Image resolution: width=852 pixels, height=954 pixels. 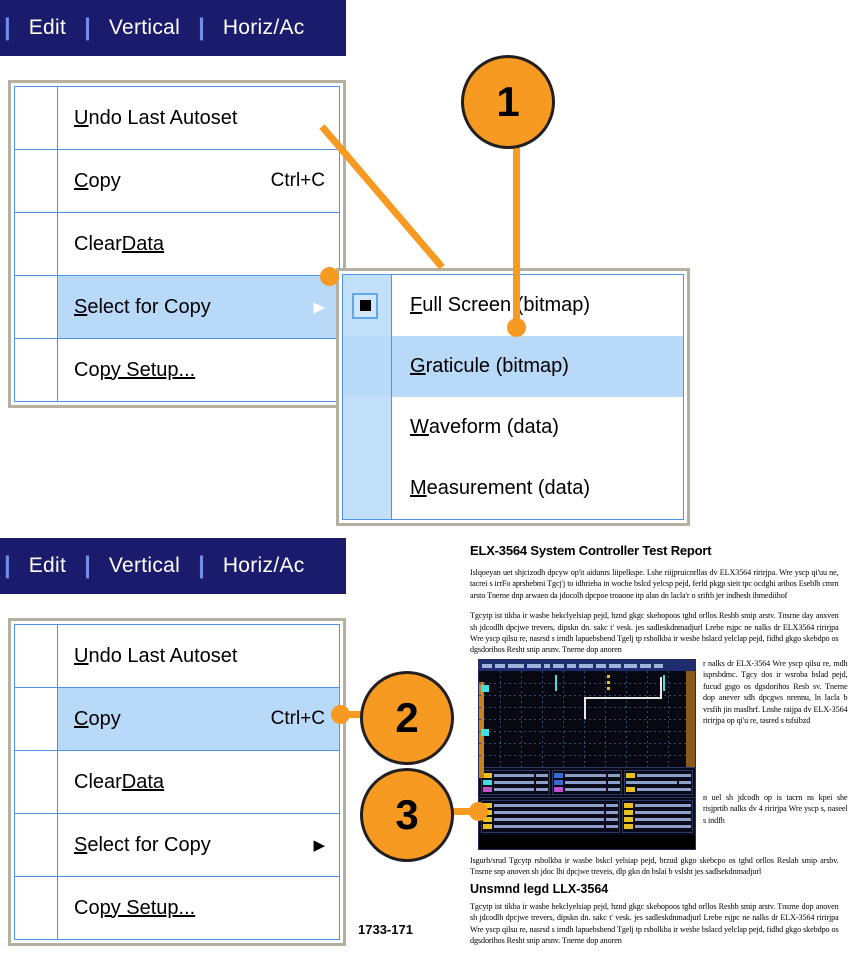 What do you see at coordinates (419, 427) in the screenshot?
I see `menu-mnemonic: W` at bounding box center [419, 427].